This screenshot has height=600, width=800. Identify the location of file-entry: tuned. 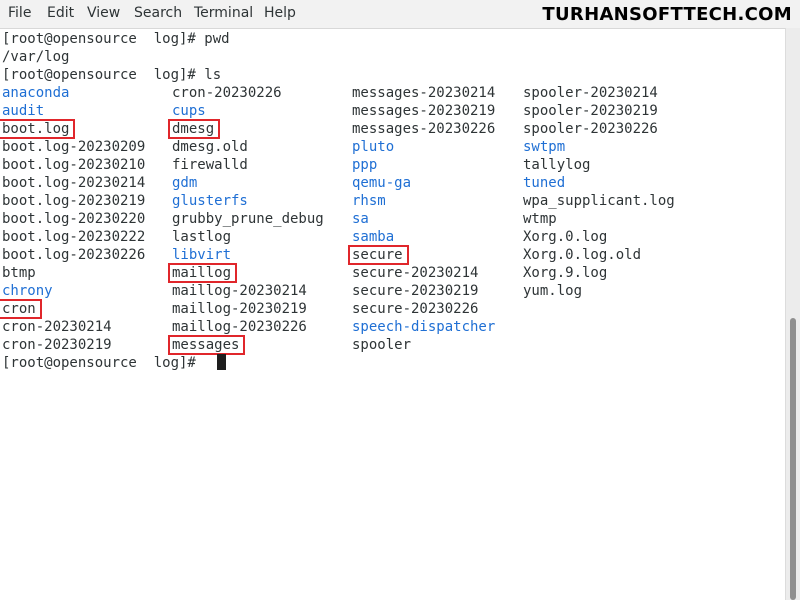
(544, 183).